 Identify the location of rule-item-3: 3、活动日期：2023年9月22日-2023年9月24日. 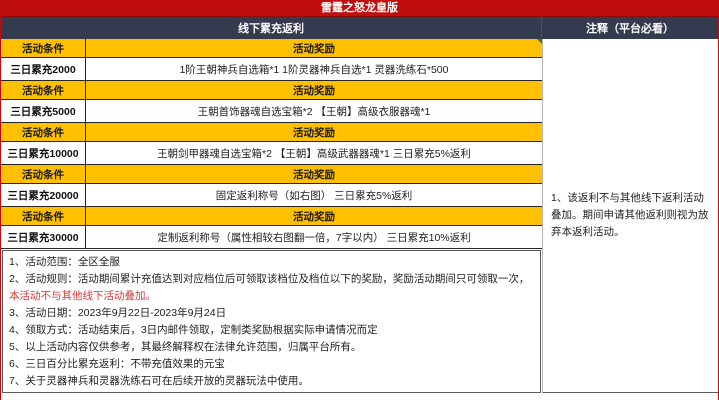
(271, 313).